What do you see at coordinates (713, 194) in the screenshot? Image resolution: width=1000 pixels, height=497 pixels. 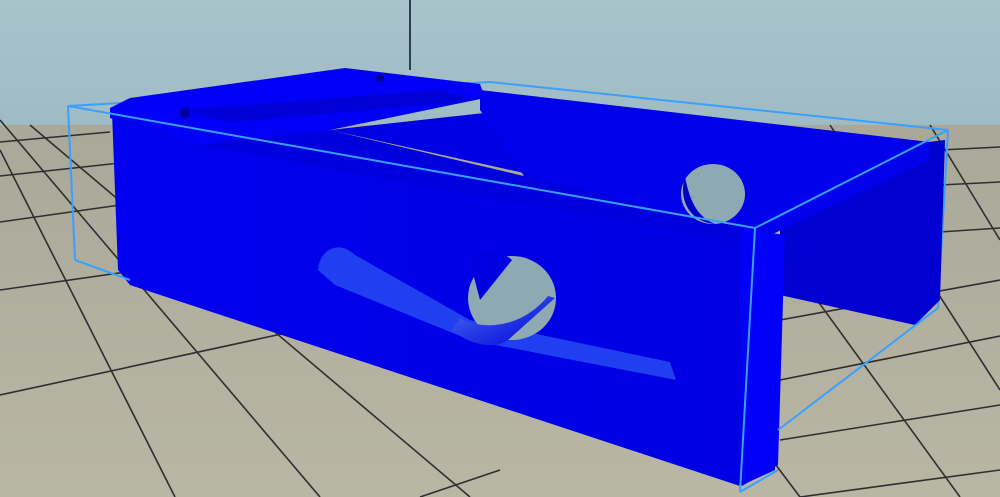 I see `model-rear-hole` at bounding box center [713, 194].